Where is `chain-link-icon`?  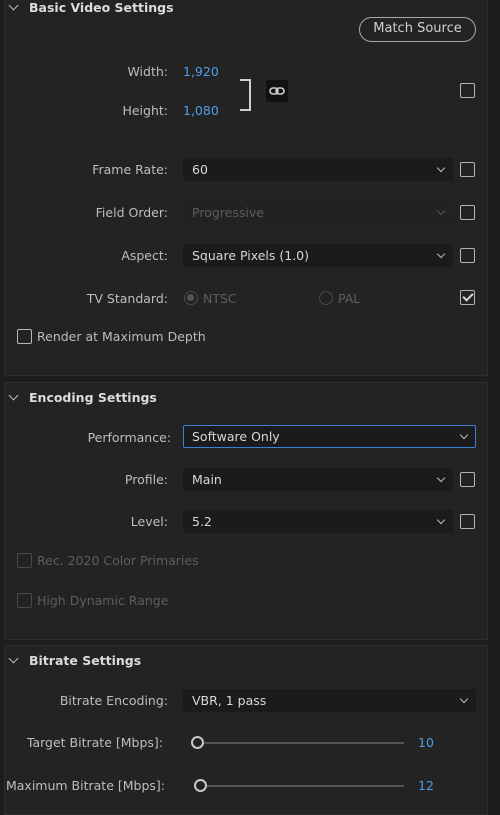 chain-link-icon is located at coordinates (277, 91).